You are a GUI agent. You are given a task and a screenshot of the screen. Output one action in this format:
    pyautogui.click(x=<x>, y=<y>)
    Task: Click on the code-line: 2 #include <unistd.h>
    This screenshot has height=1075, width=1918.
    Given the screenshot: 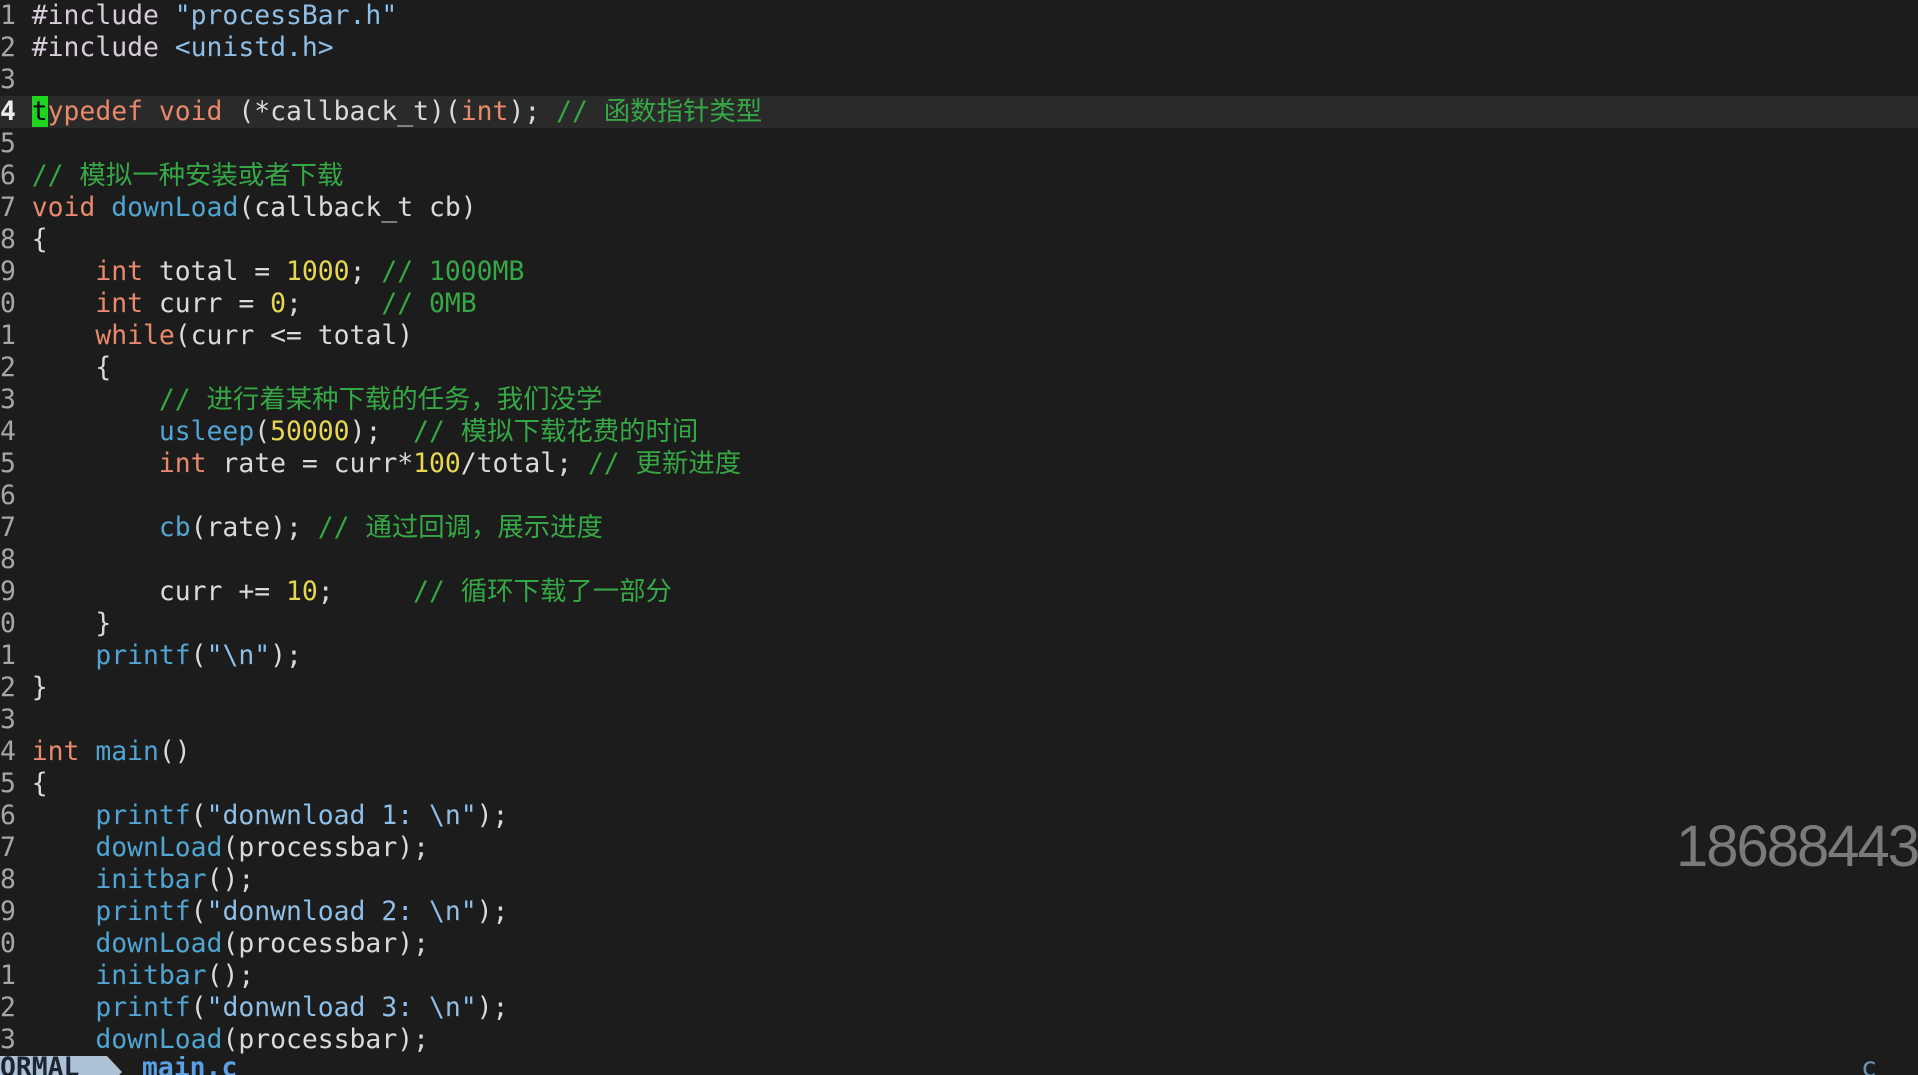 What is the action you would take?
    pyautogui.click(x=959, y=48)
    